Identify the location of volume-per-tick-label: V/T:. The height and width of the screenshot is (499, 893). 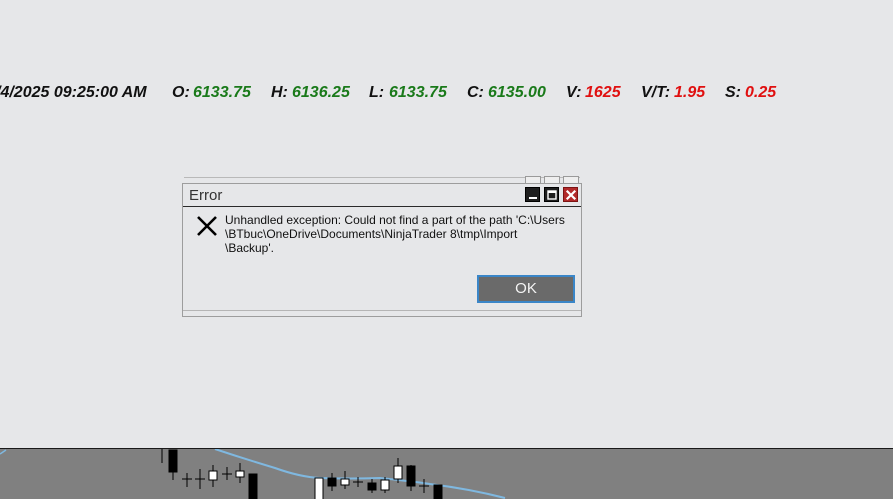
(656, 92).